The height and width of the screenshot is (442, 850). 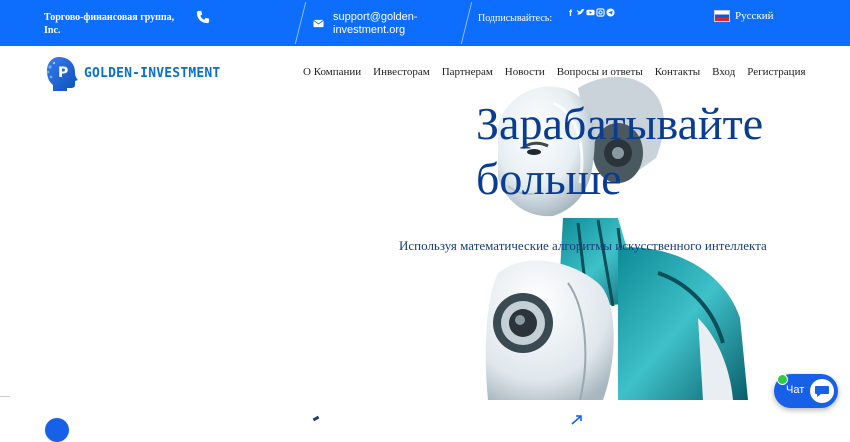 What do you see at coordinates (109, 24) in the screenshot?
I see `company-name: Торгово-финансовая группа, Inc.` at bounding box center [109, 24].